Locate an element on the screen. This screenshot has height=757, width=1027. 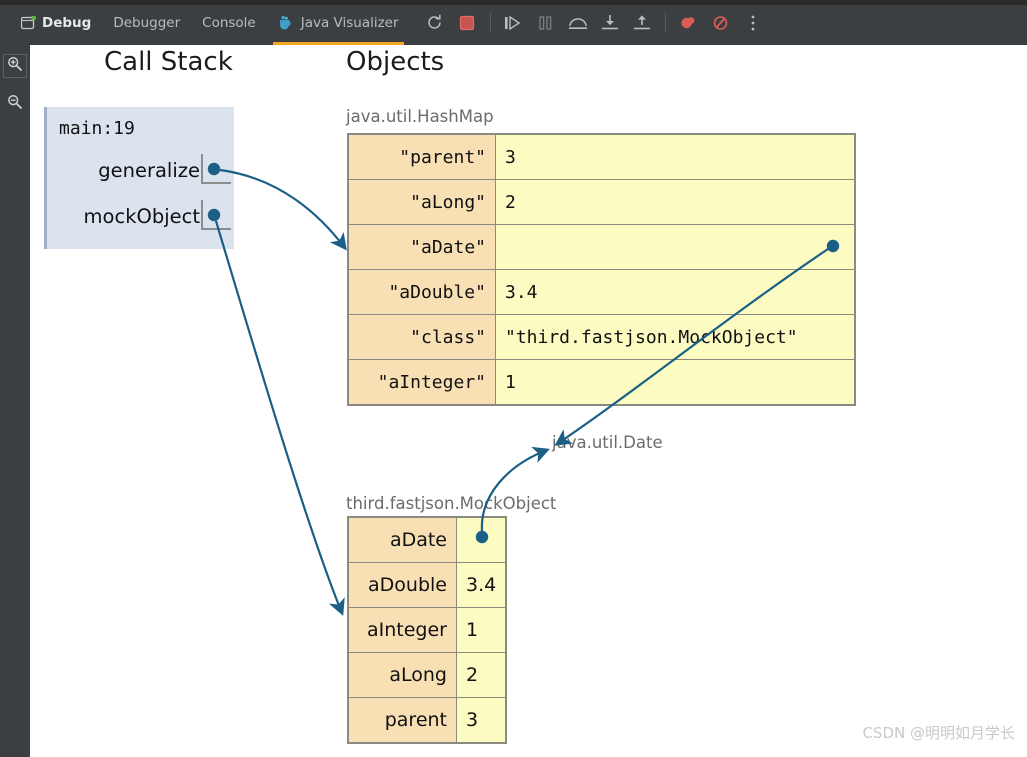
table-row: "aLong" 2 is located at coordinates (601, 202).